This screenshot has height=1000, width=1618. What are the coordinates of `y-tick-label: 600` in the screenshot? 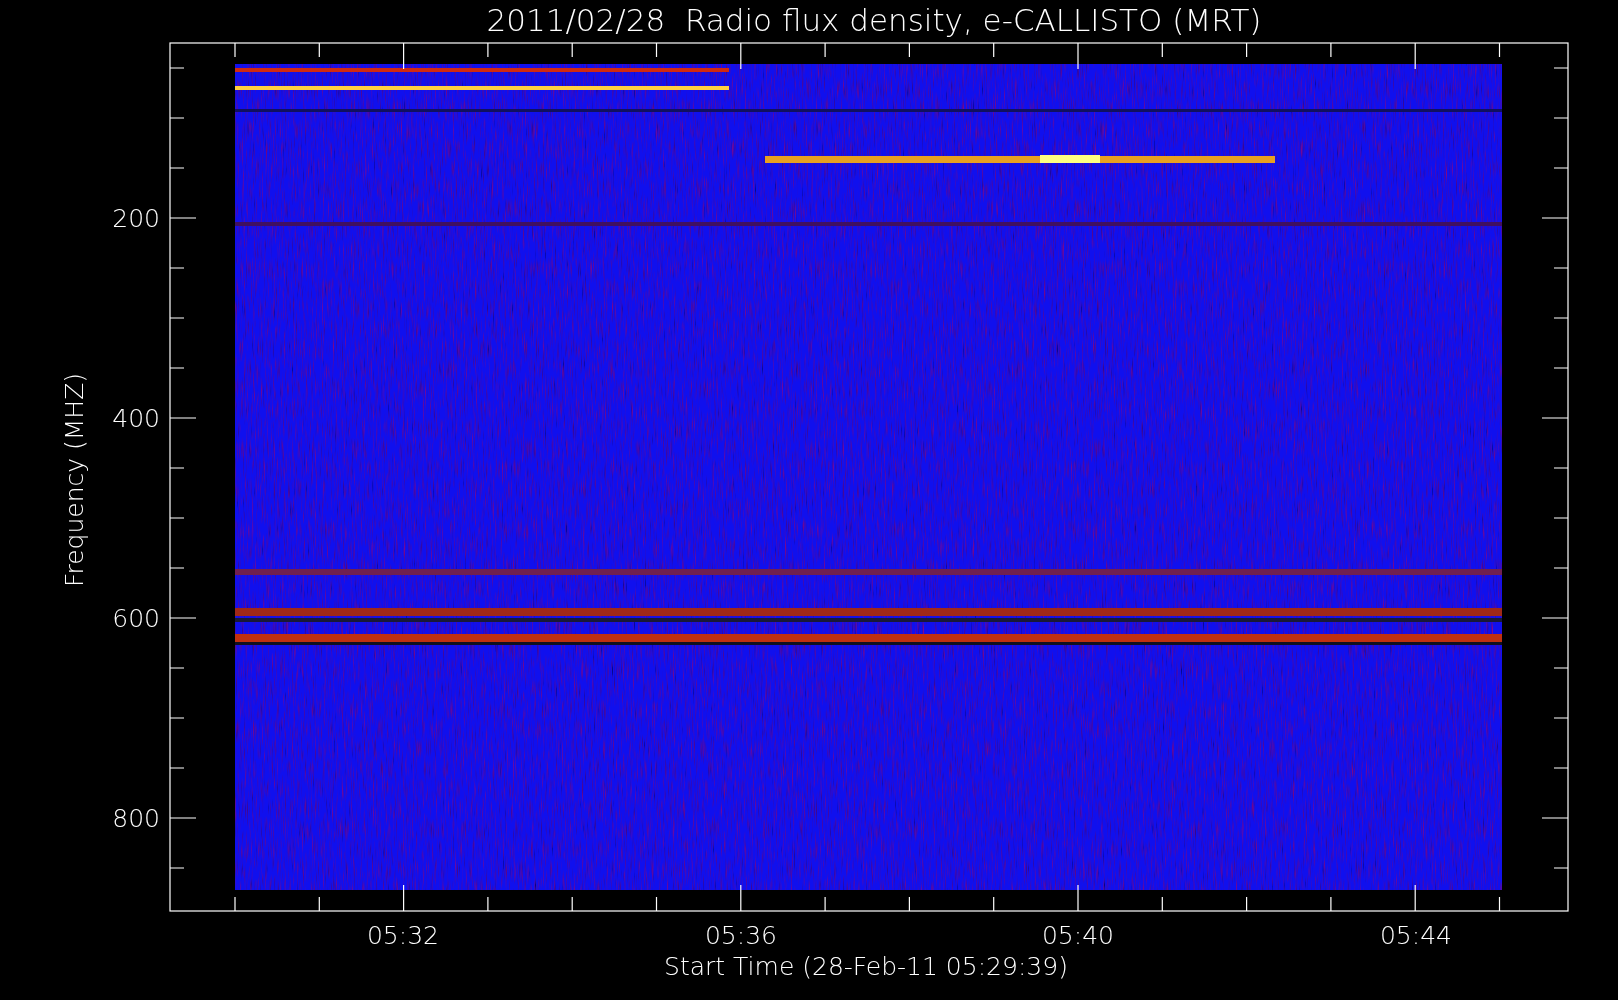 It's located at (136, 618).